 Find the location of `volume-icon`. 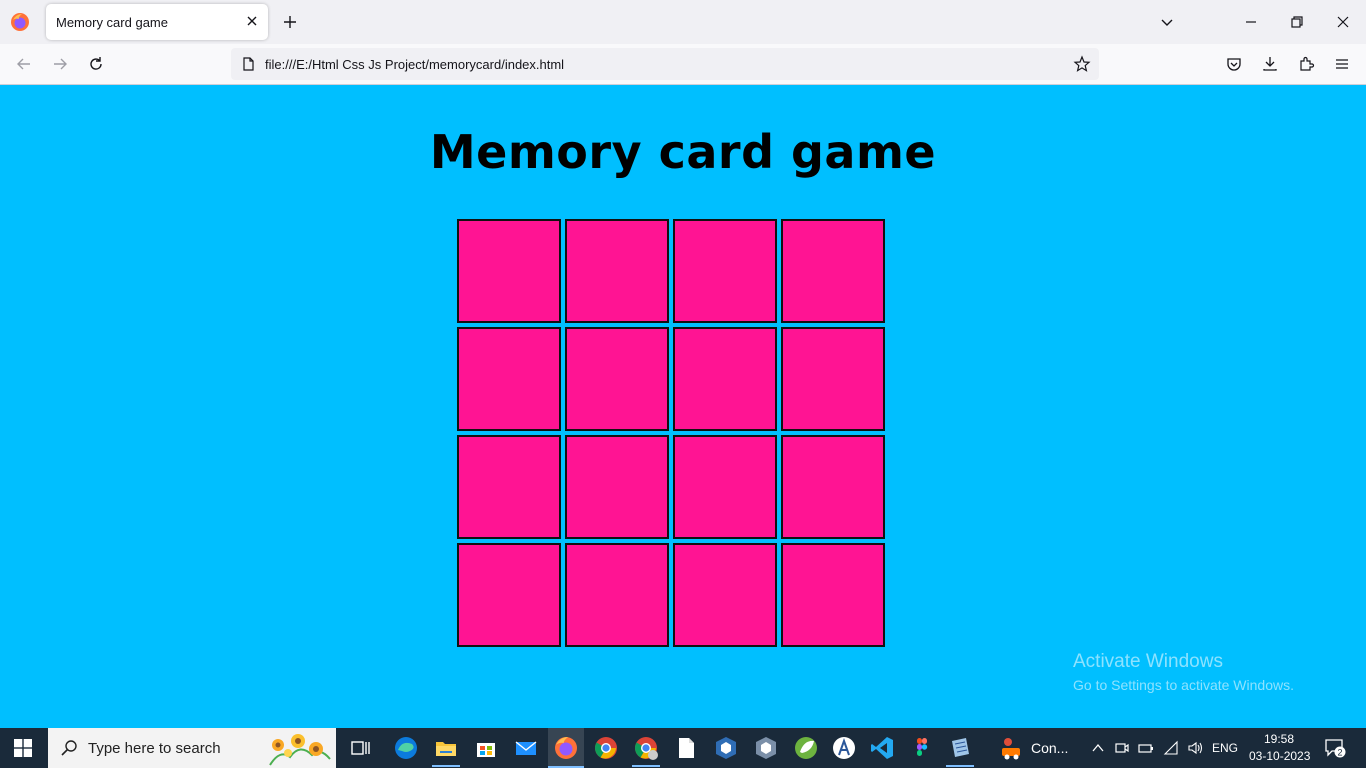

volume-icon is located at coordinates (1195, 748).